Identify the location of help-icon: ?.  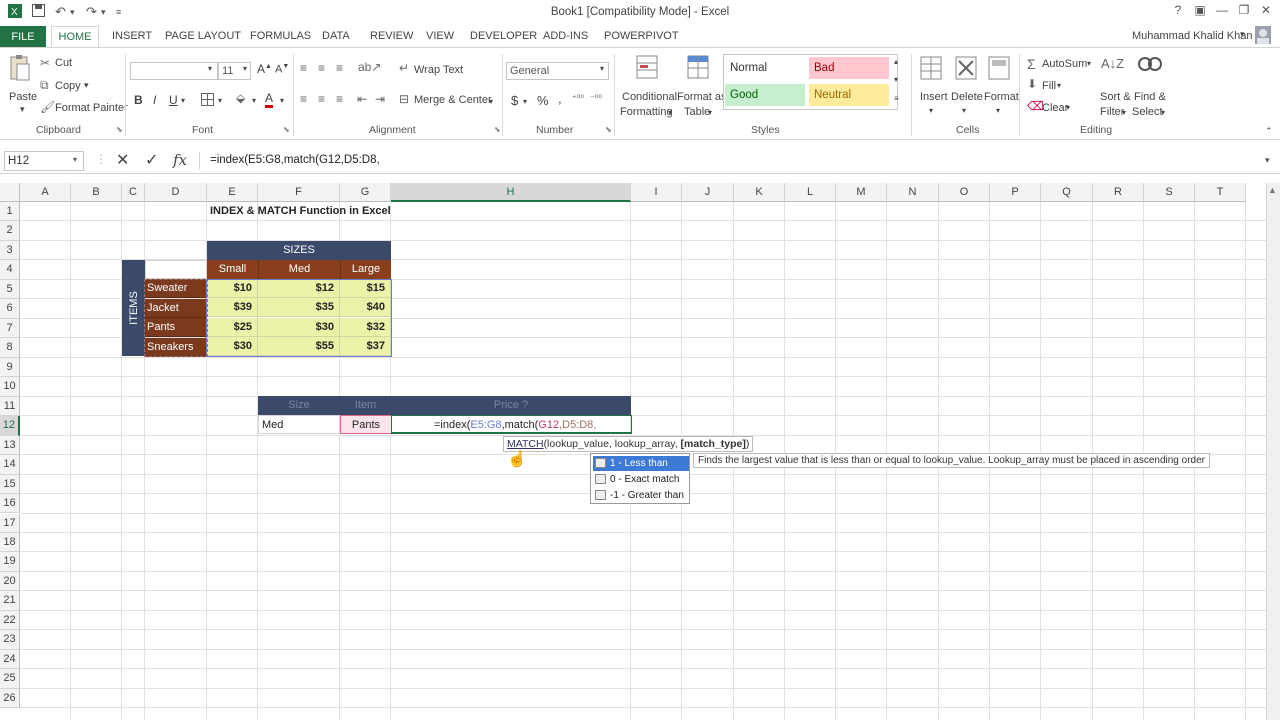
(1178, 12).